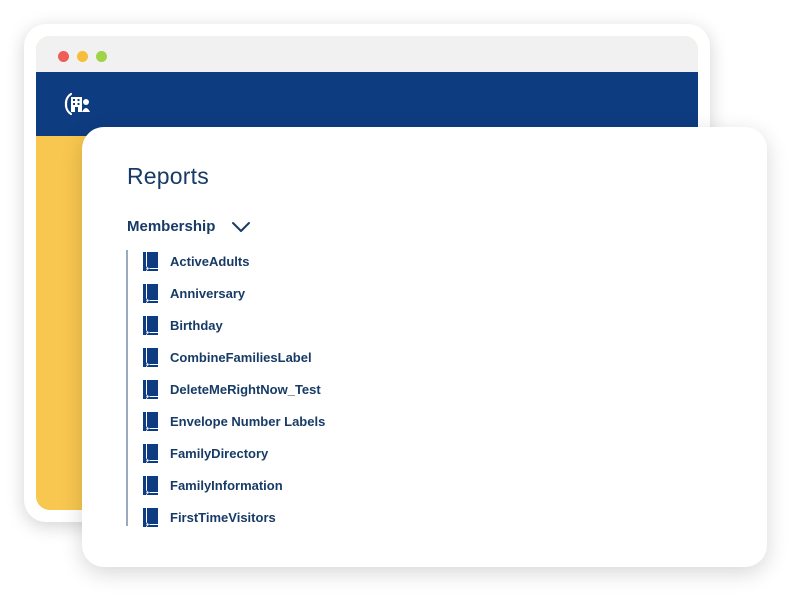 The height and width of the screenshot is (599, 795). I want to click on church-building-icon, so click(77, 104).